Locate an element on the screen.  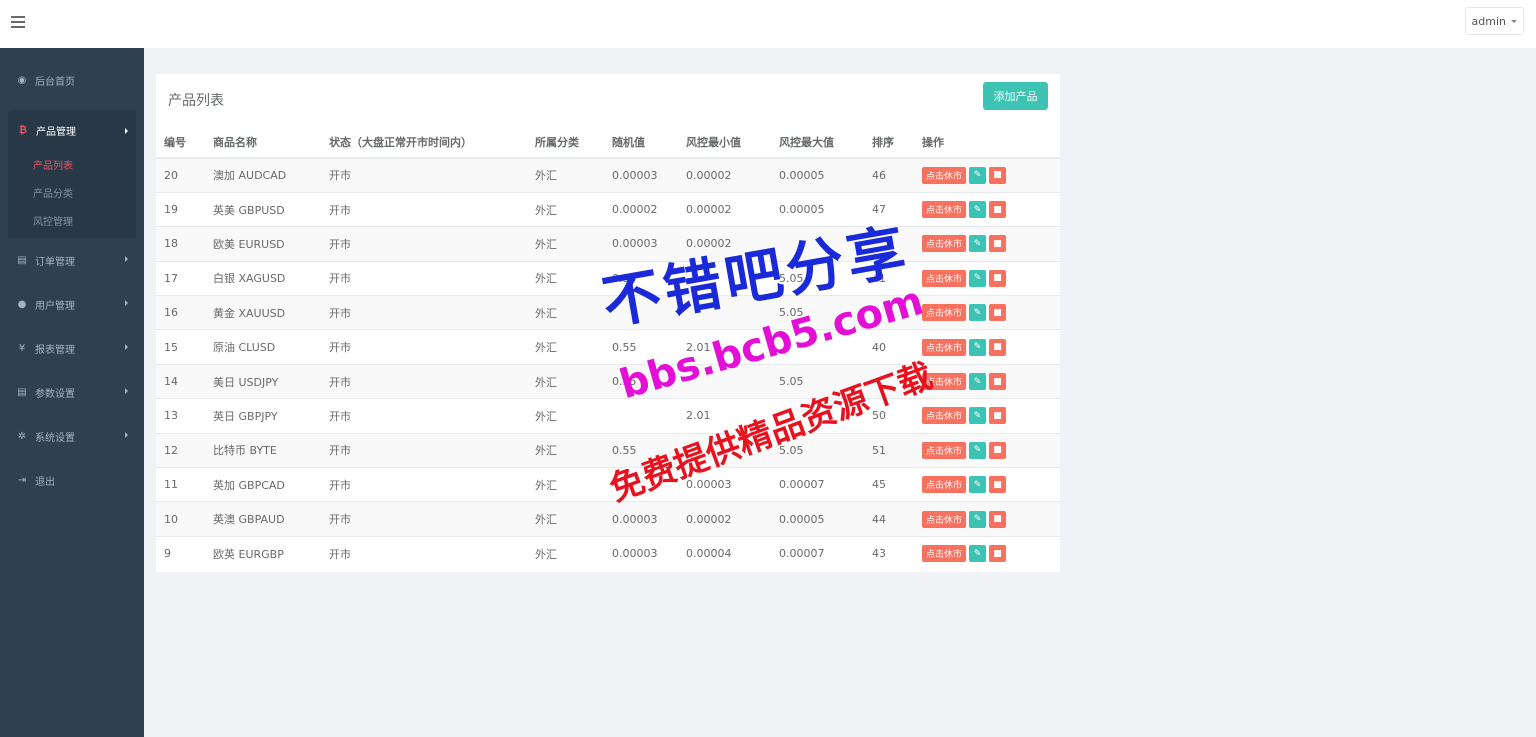
sidebar-item-system: ✲ 系统设置 is located at coordinates (72, 436).